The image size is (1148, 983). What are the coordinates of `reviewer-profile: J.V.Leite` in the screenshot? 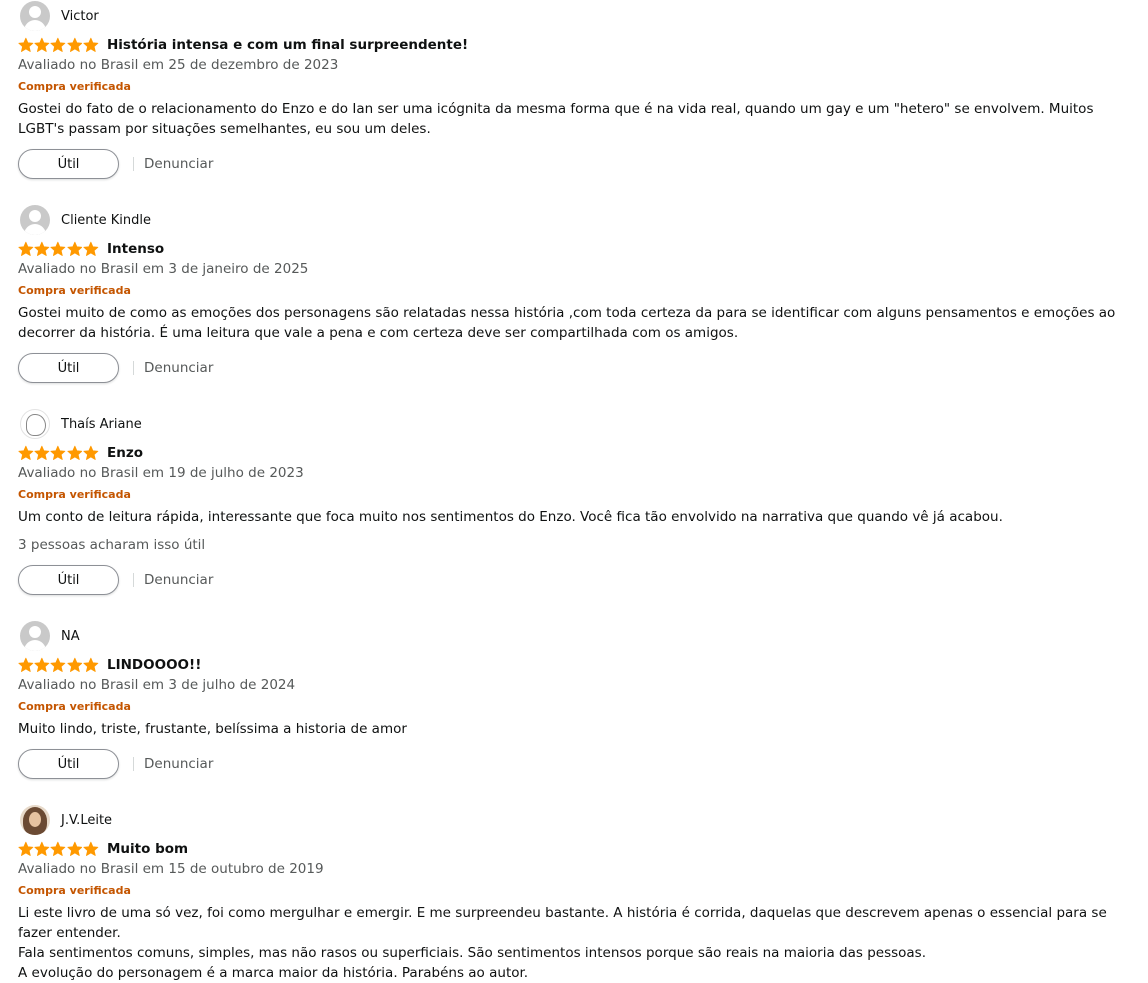 It's located at (66, 820).